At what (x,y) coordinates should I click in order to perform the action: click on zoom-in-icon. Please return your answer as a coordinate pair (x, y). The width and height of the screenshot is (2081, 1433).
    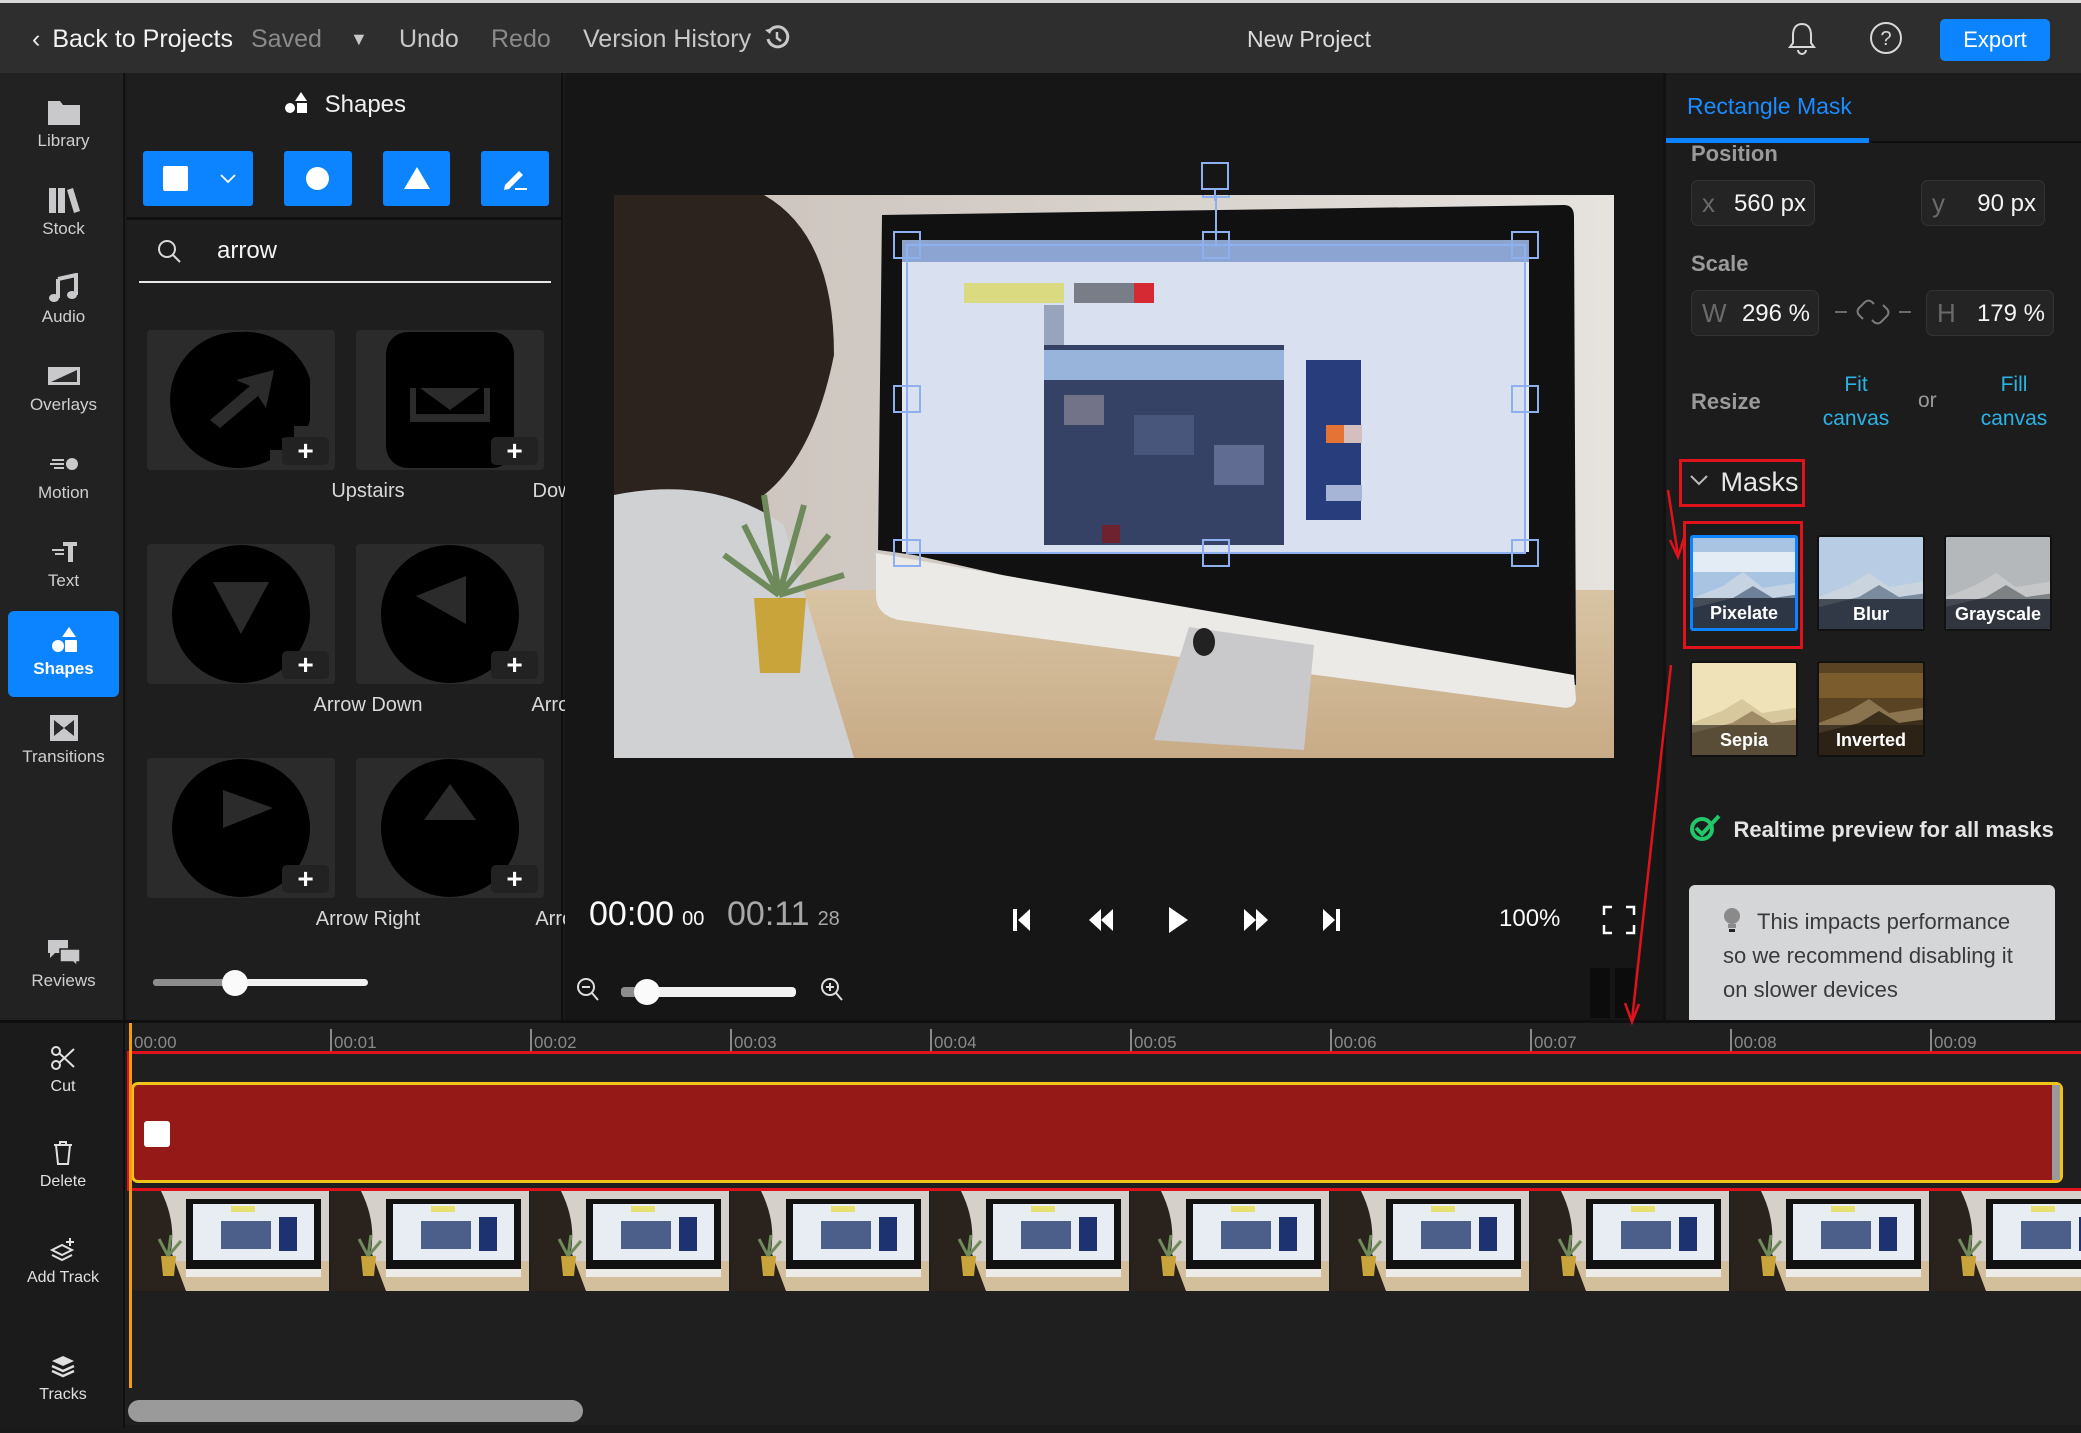
    Looking at the image, I should click on (832, 990).